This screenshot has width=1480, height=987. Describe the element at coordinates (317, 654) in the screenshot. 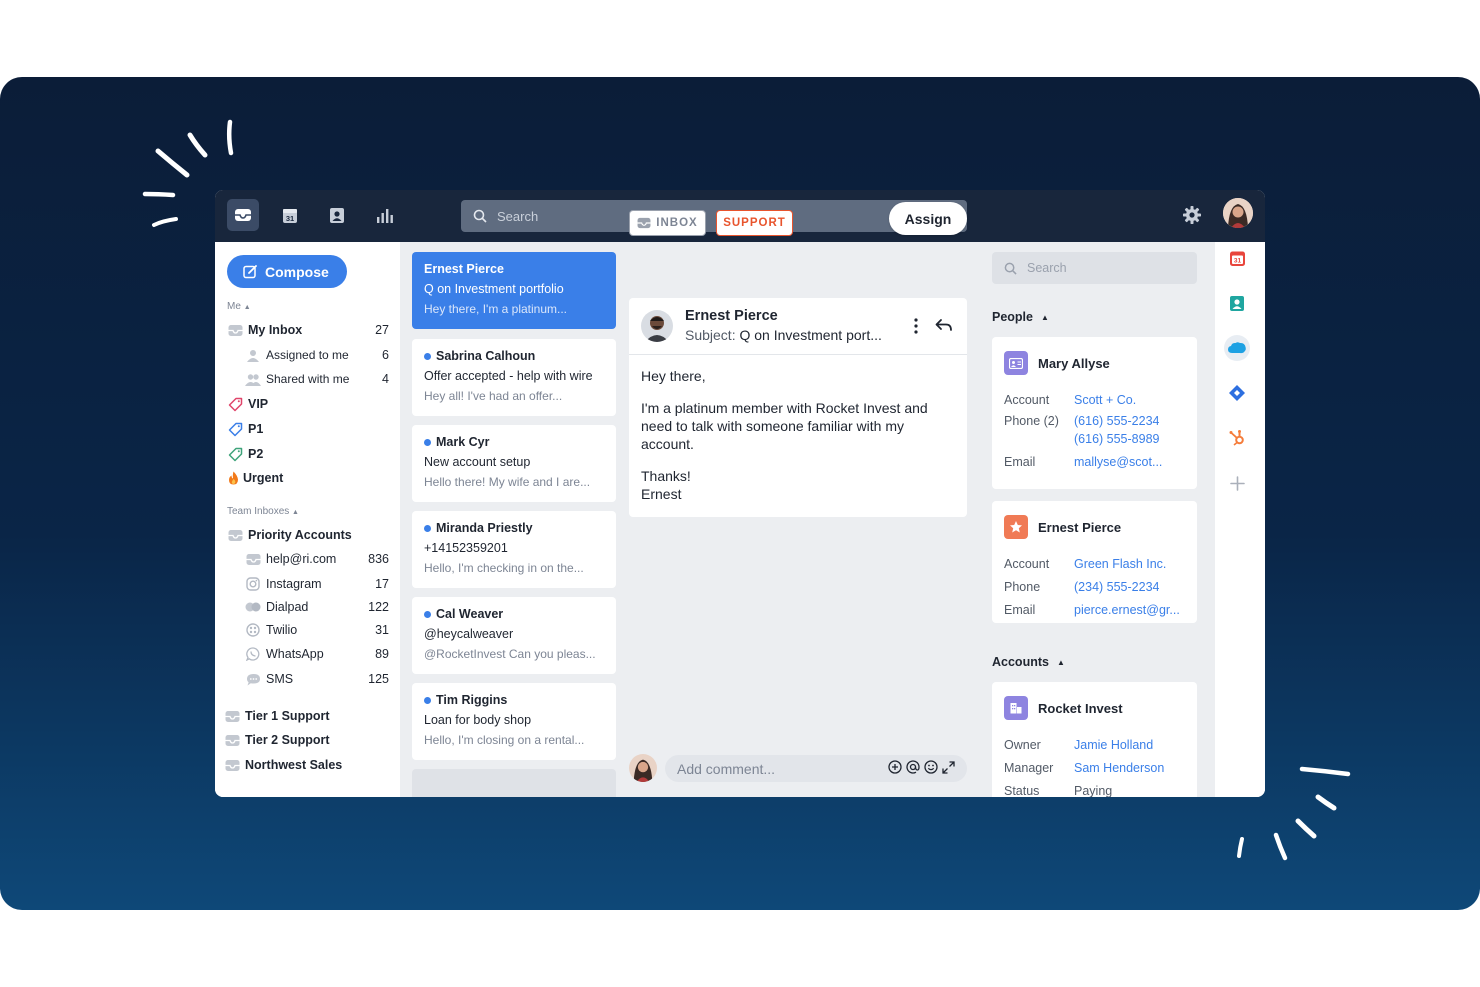

I see `sidebar-item-whatsapp: WhatsApp 89` at that location.